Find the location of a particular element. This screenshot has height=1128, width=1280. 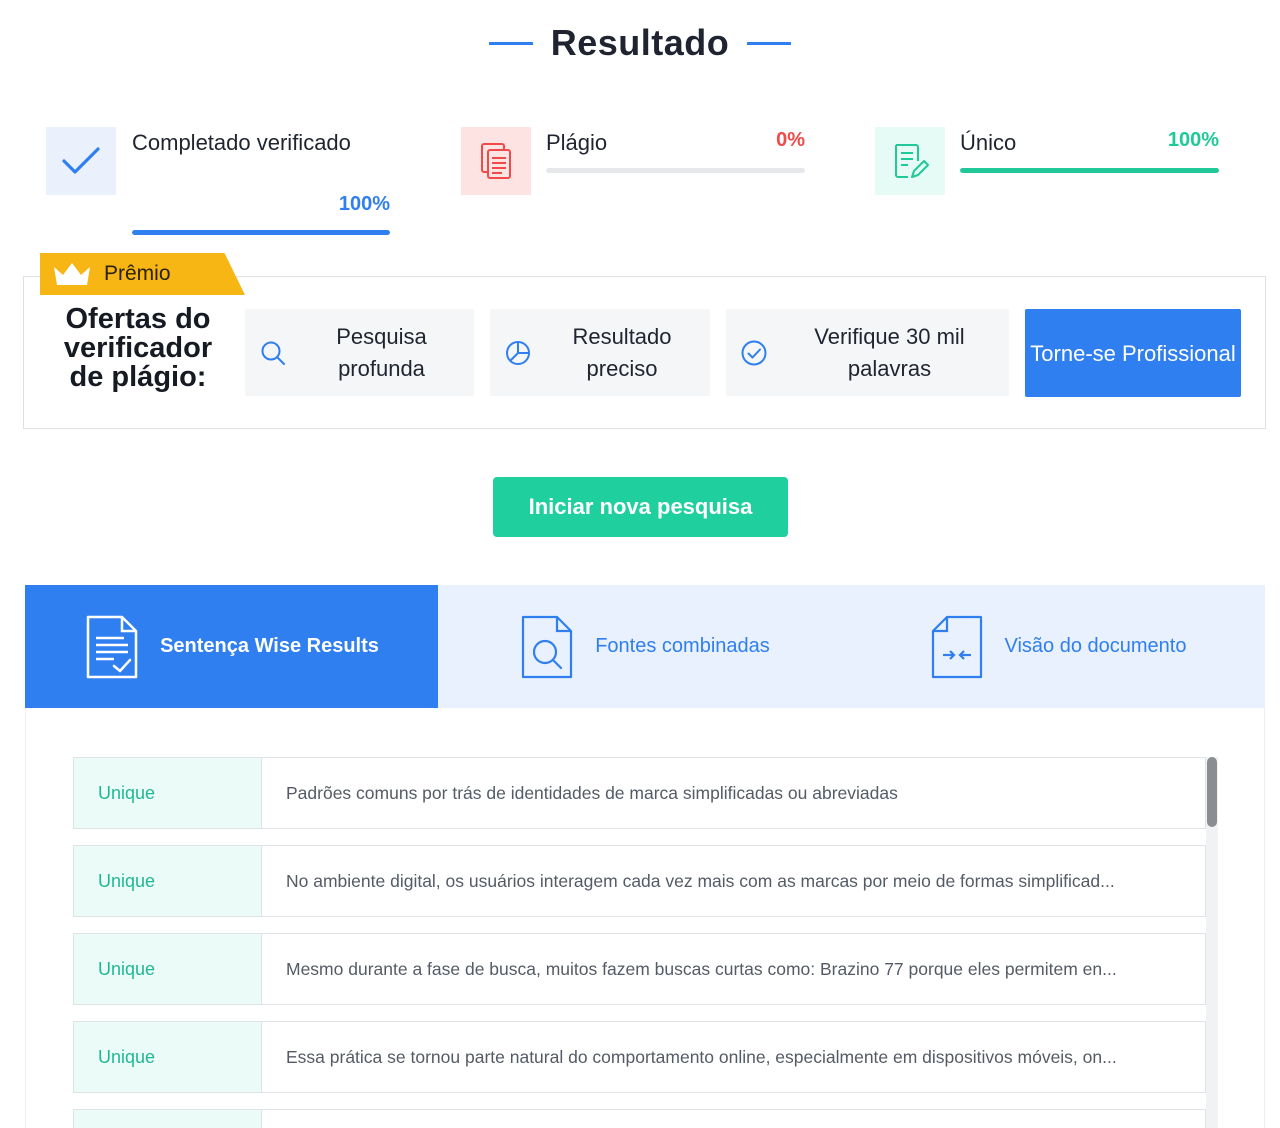

search-icon is located at coordinates (273, 353).